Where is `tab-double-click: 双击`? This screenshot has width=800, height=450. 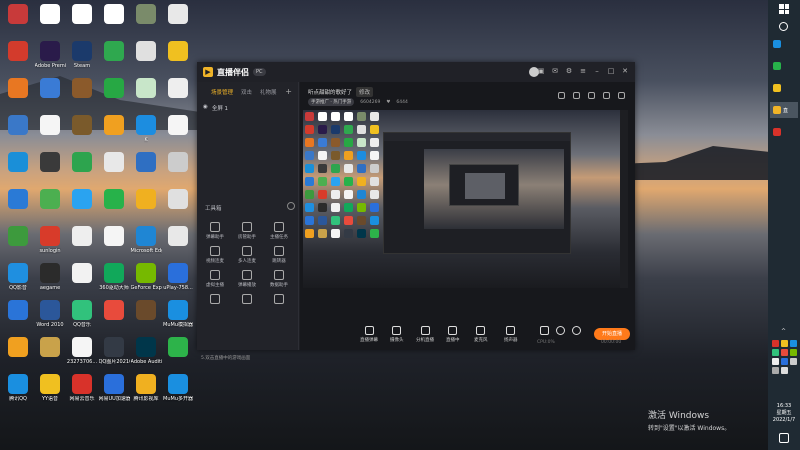 tab-double-click: 双击 is located at coordinates (246, 92).